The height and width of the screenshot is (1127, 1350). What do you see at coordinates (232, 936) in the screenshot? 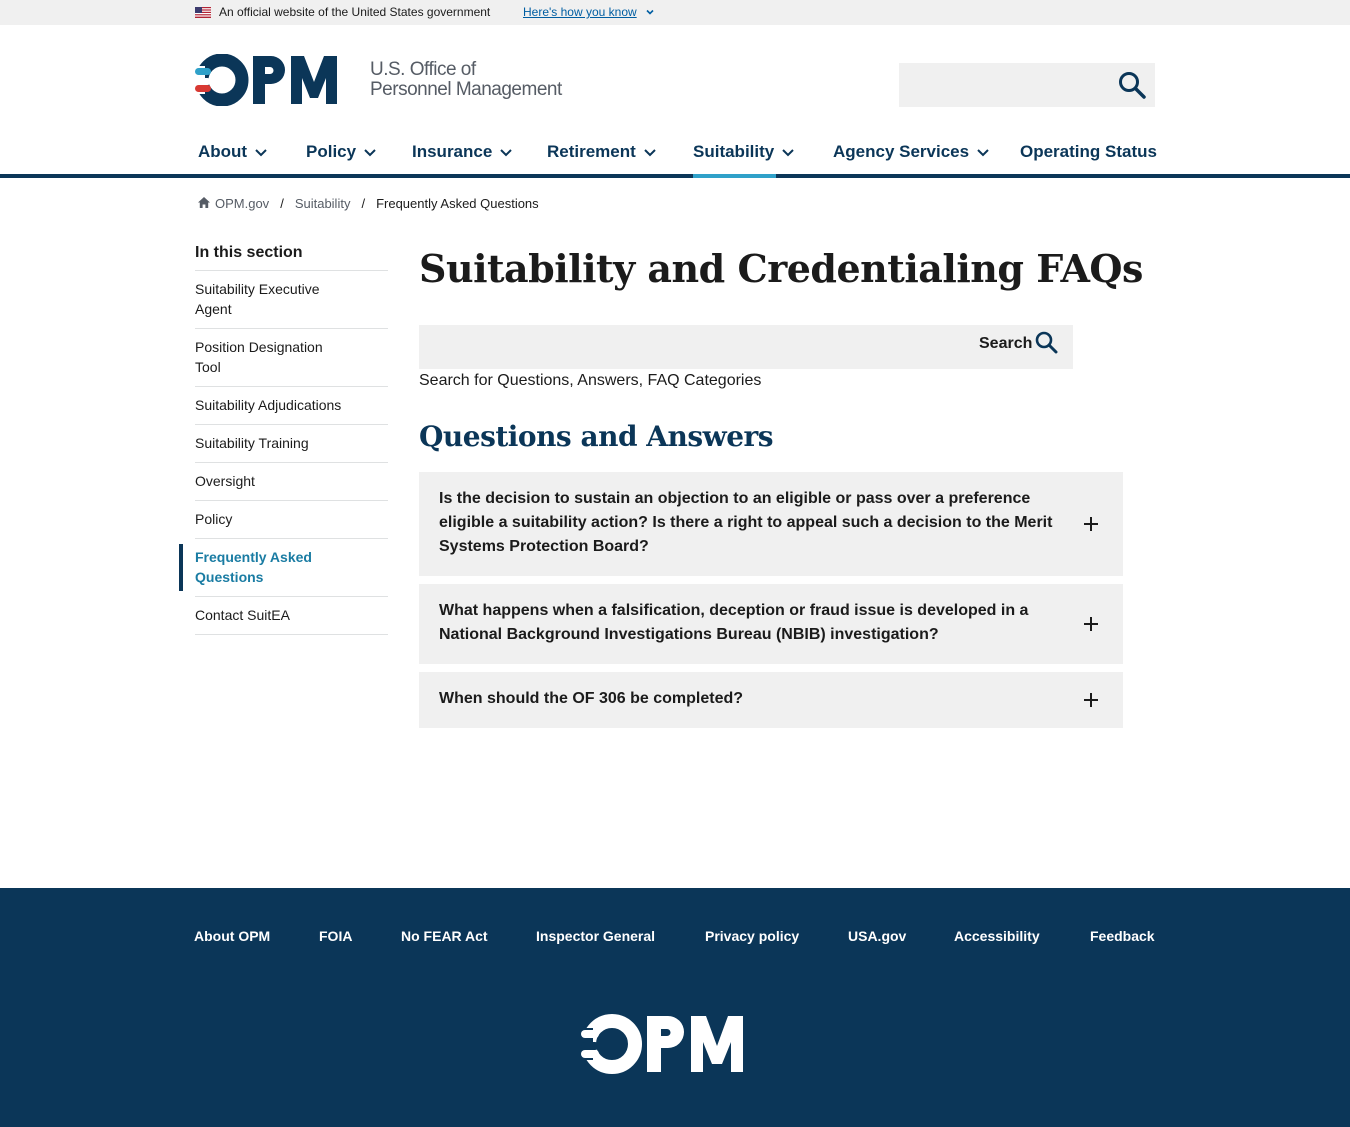
I see `footer-link-about: About OPM` at bounding box center [232, 936].